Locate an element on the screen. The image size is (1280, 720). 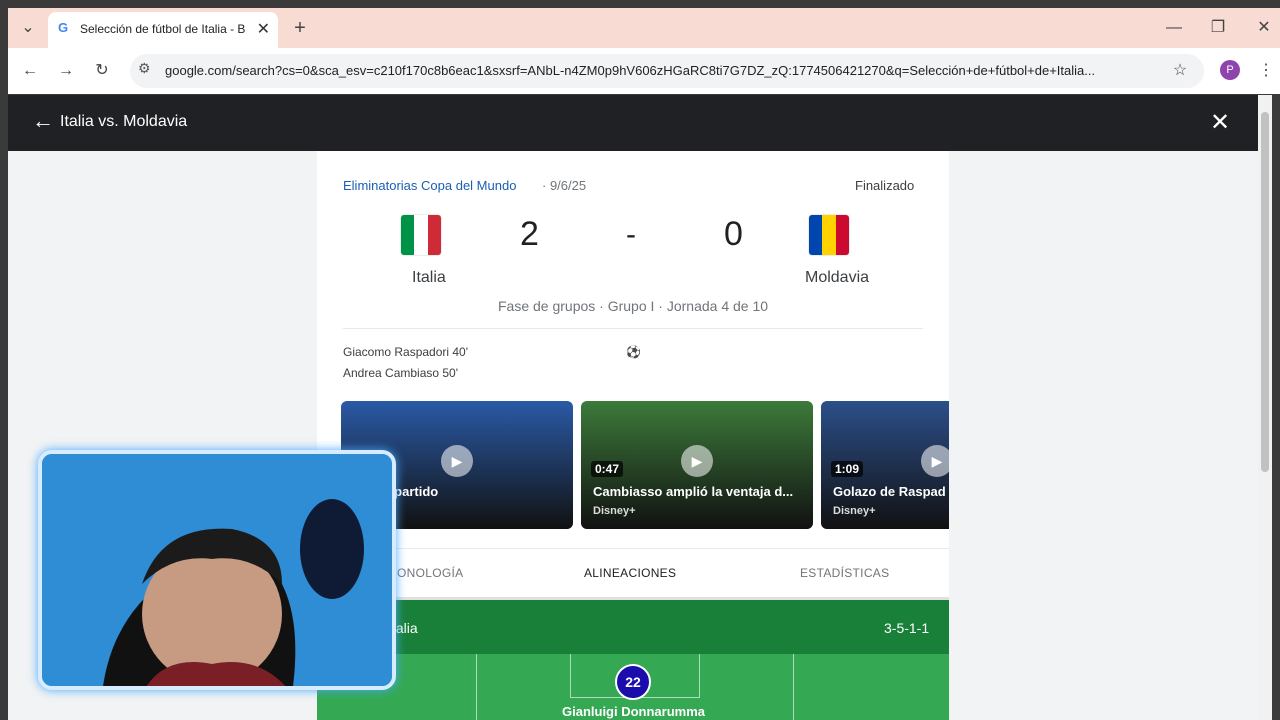
soccer-ball-icon: ⚽ is located at coordinates (633, 352).